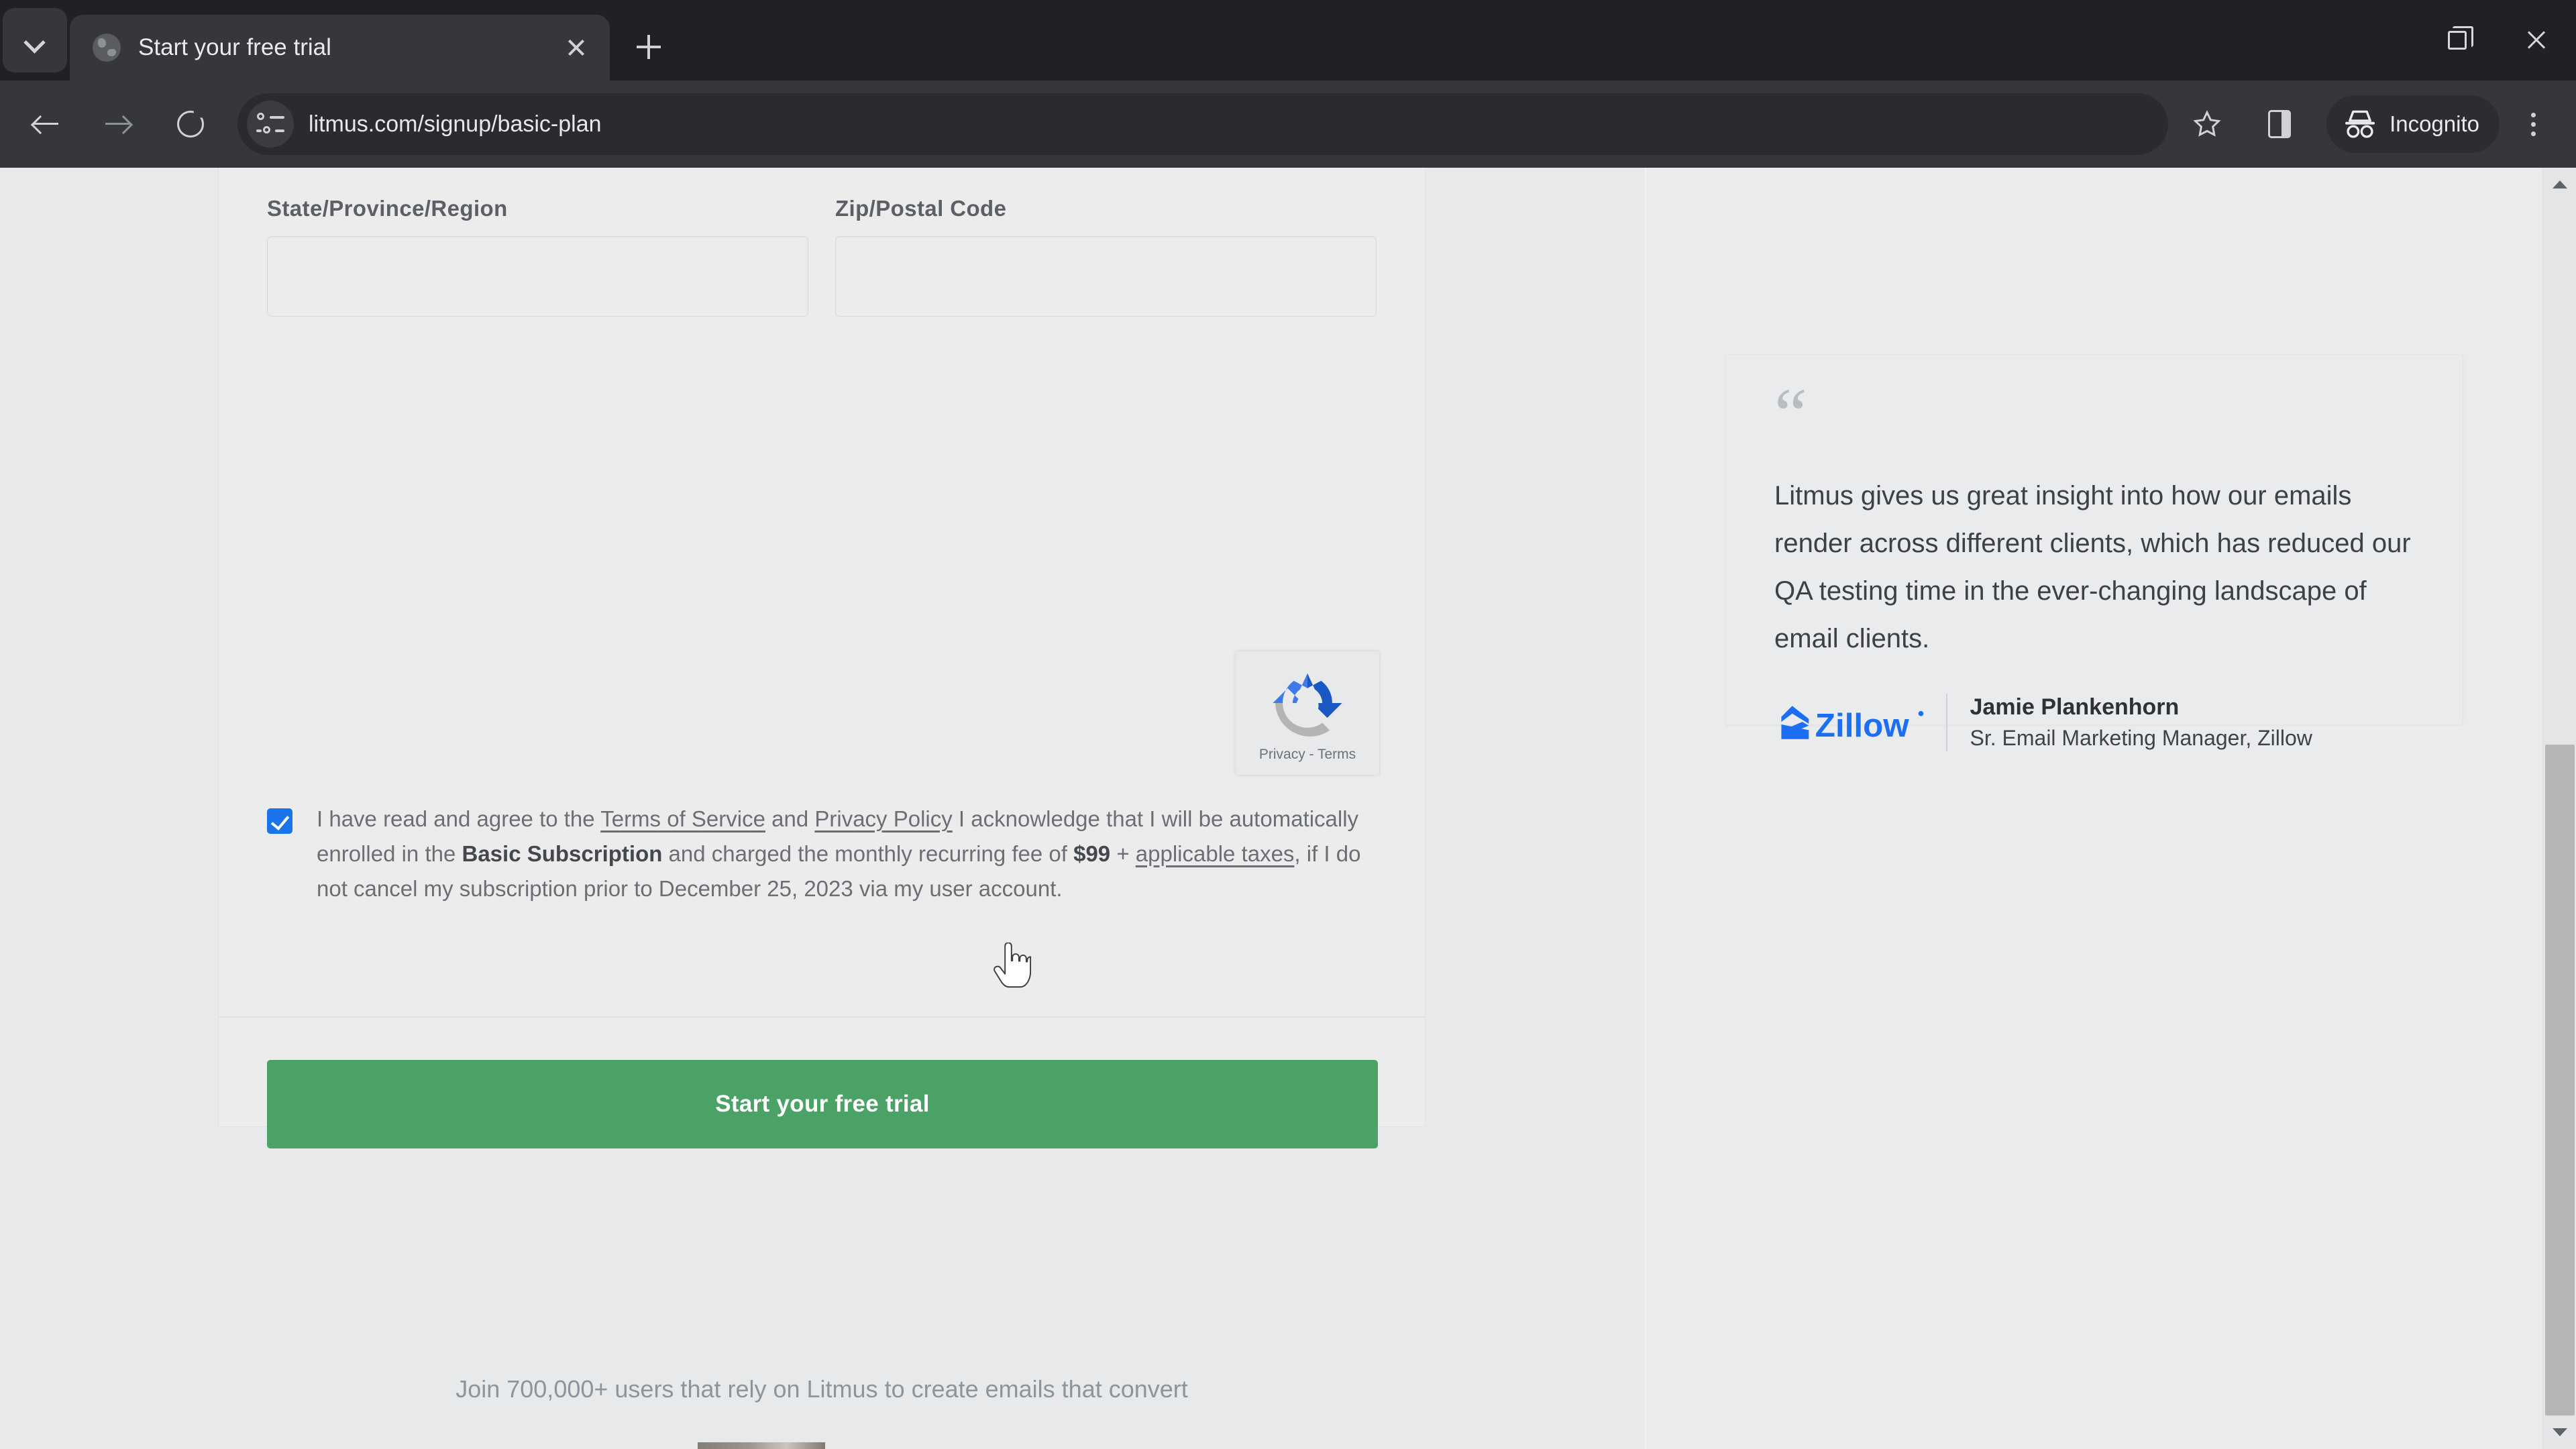 The width and height of the screenshot is (2576, 1449). I want to click on terms-part-7: via my user account., so click(958, 888).